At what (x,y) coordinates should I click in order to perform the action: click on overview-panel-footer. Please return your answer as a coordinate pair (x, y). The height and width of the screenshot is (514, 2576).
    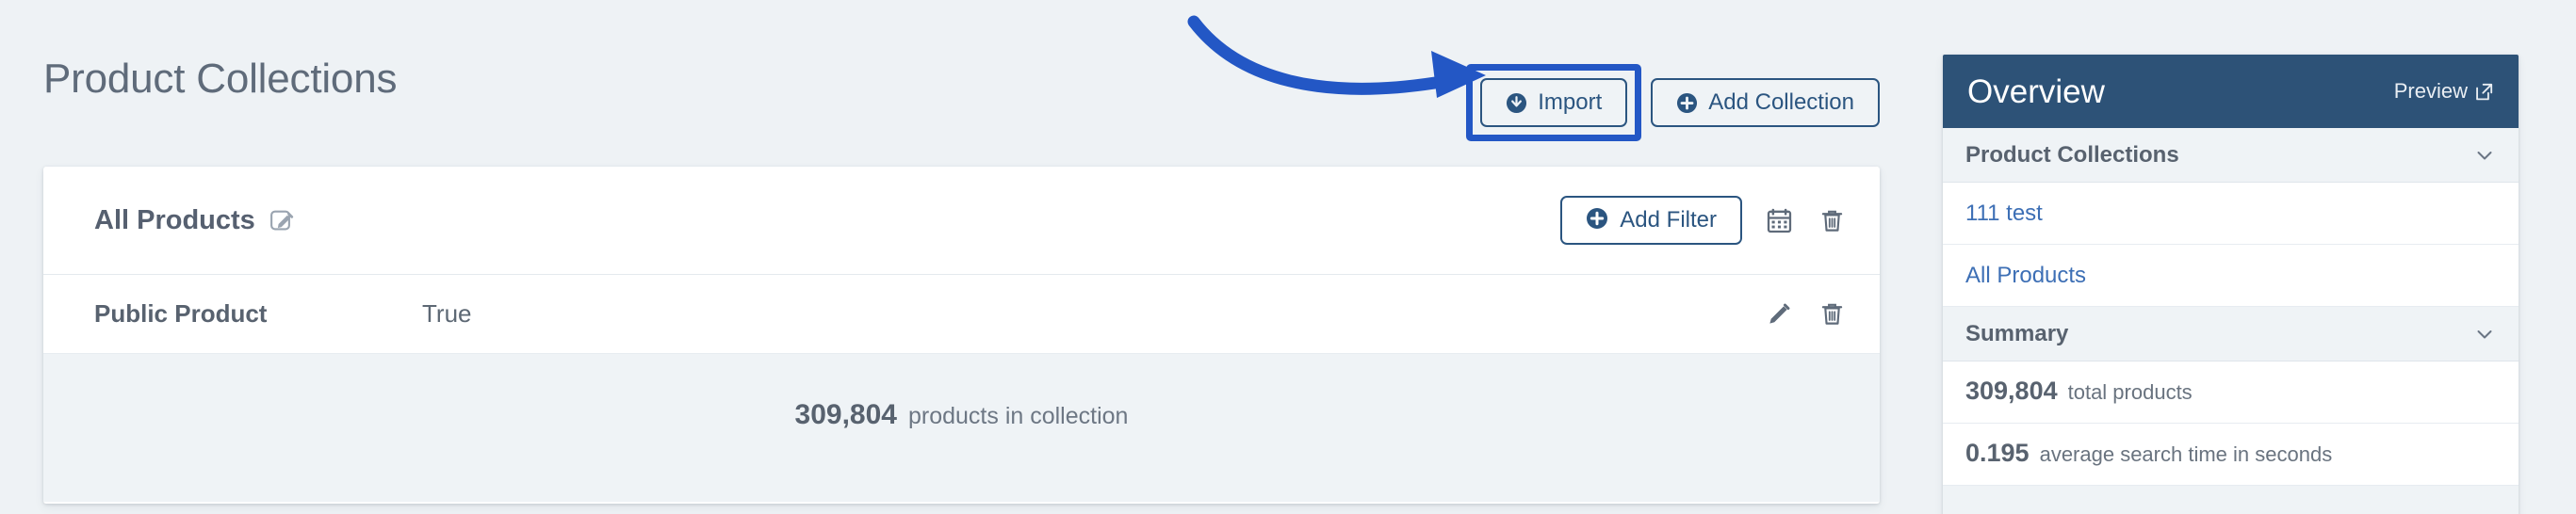
    Looking at the image, I should click on (2231, 500).